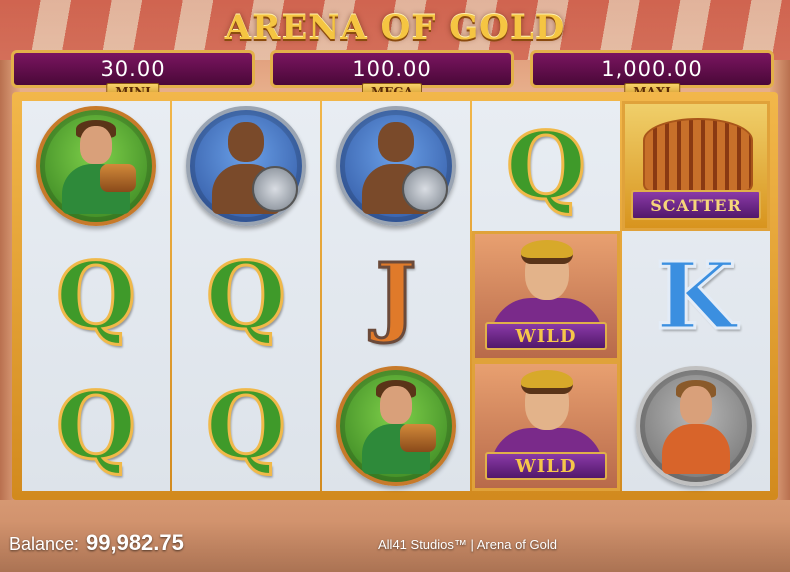  I want to click on reel-3-row-2: J, so click(396, 296).